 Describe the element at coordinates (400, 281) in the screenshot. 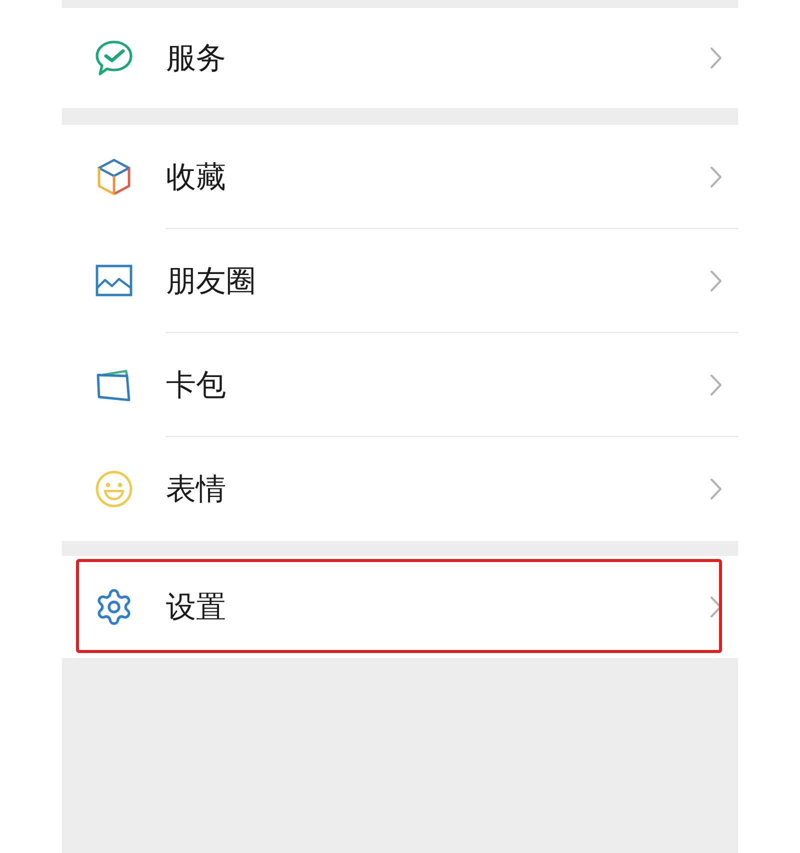

I see `menu-item: 朋友圈` at that location.